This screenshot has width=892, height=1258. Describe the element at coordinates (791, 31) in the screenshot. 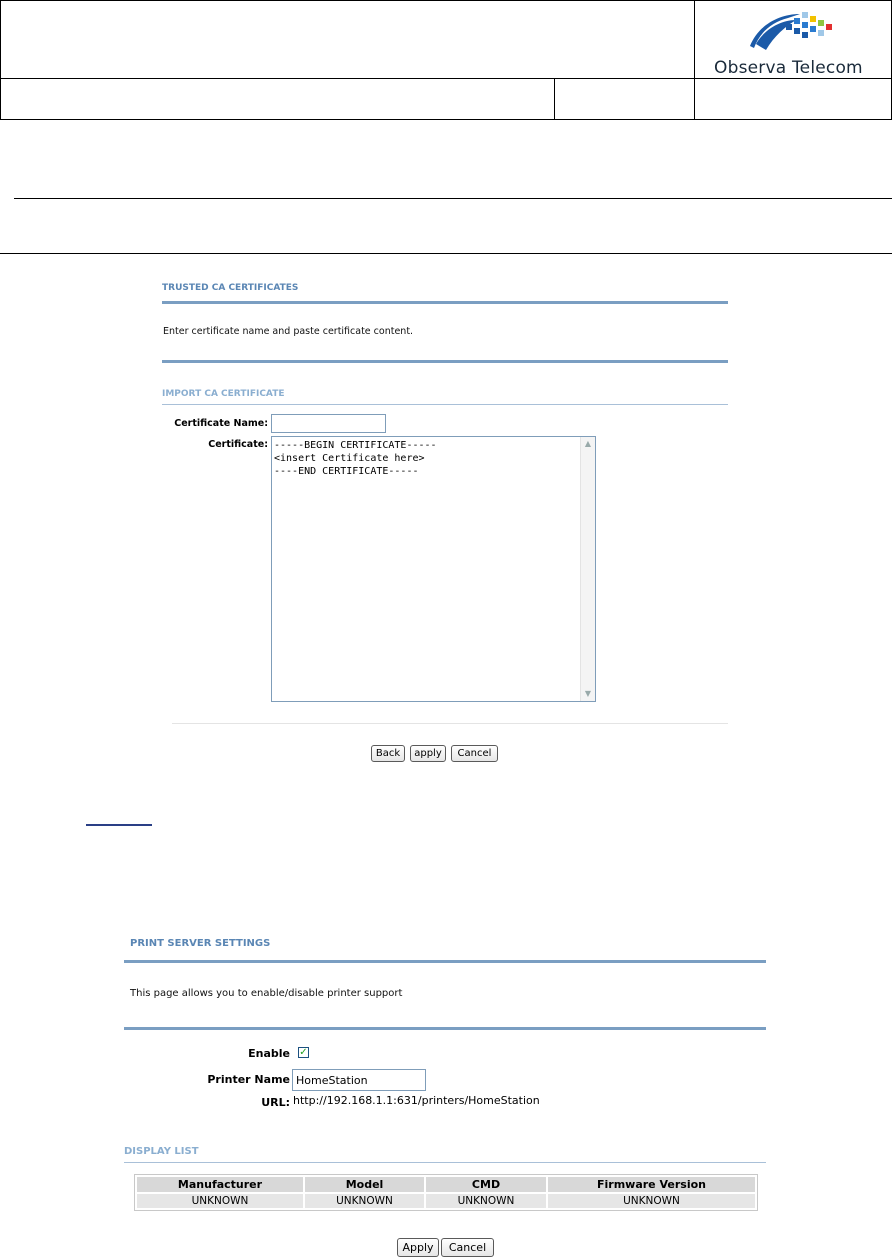

I see `logo-eye-icon` at that location.